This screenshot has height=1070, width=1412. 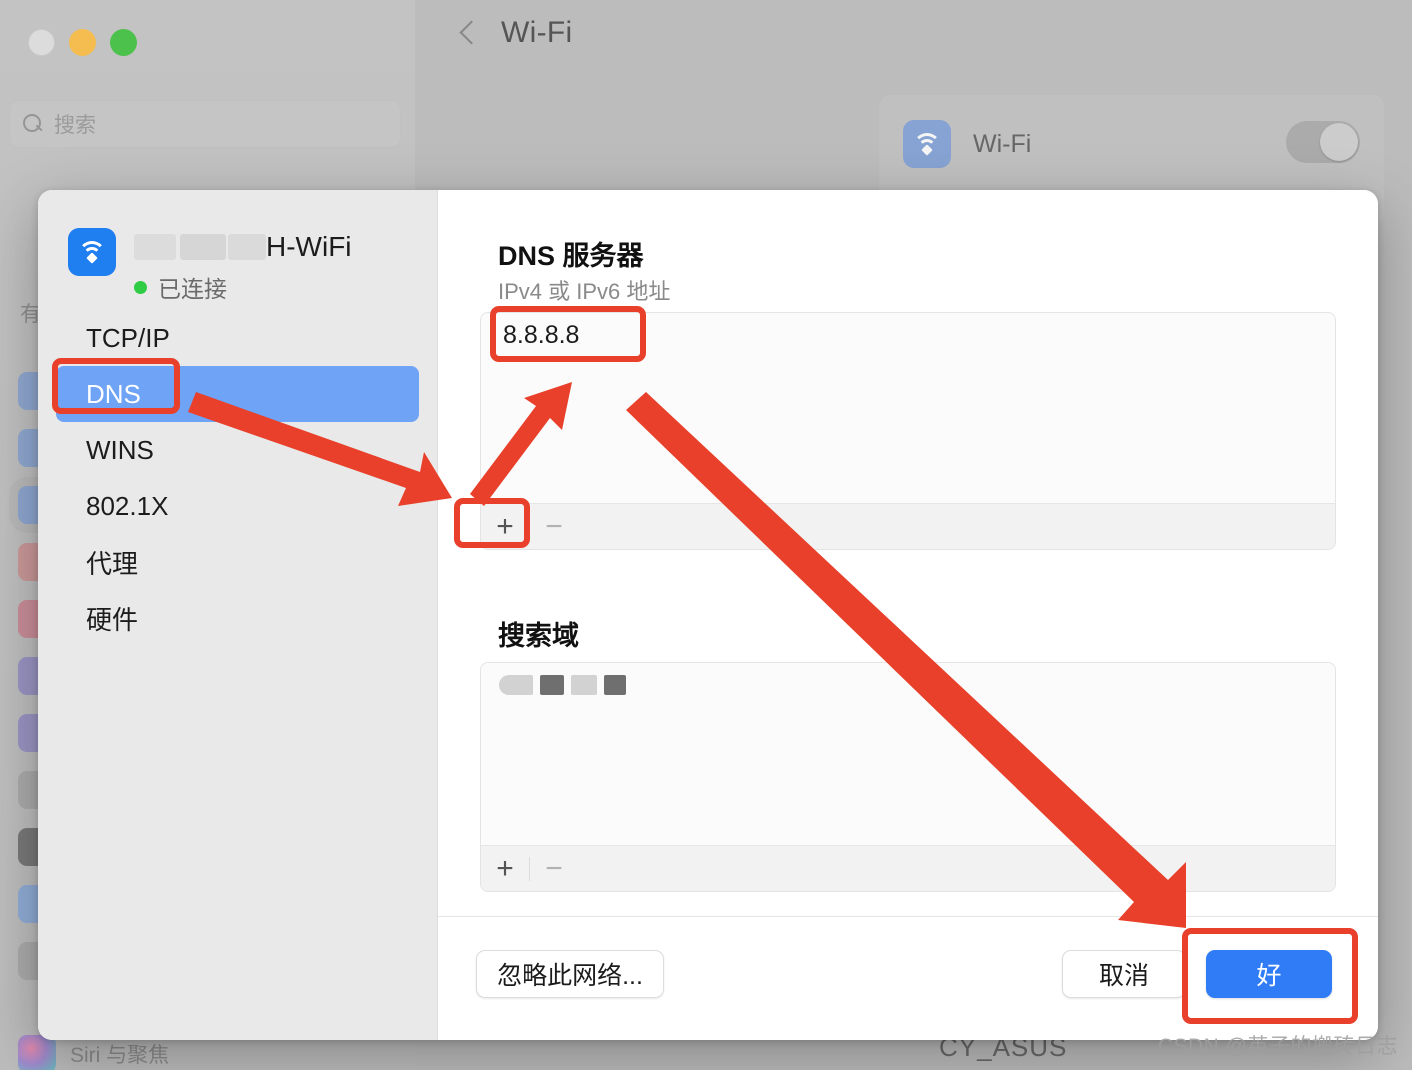 What do you see at coordinates (192, 289) in the screenshot?
I see `network-status-label: 已连接` at bounding box center [192, 289].